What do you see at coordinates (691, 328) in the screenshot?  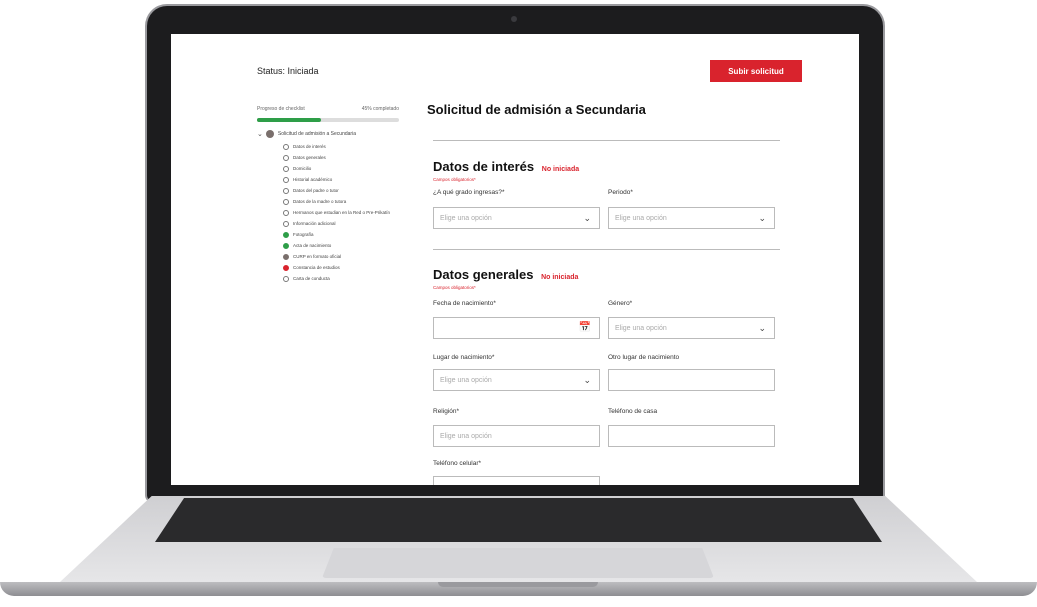 I see `gender-select: Elige una opción ⌄` at bounding box center [691, 328].